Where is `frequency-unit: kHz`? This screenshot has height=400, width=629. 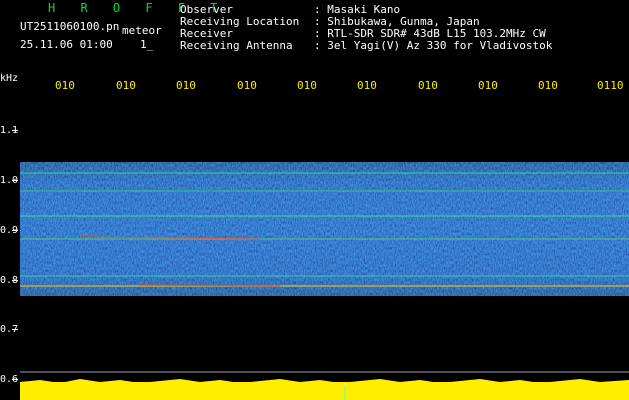 frequency-unit: kHz is located at coordinates (9, 78).